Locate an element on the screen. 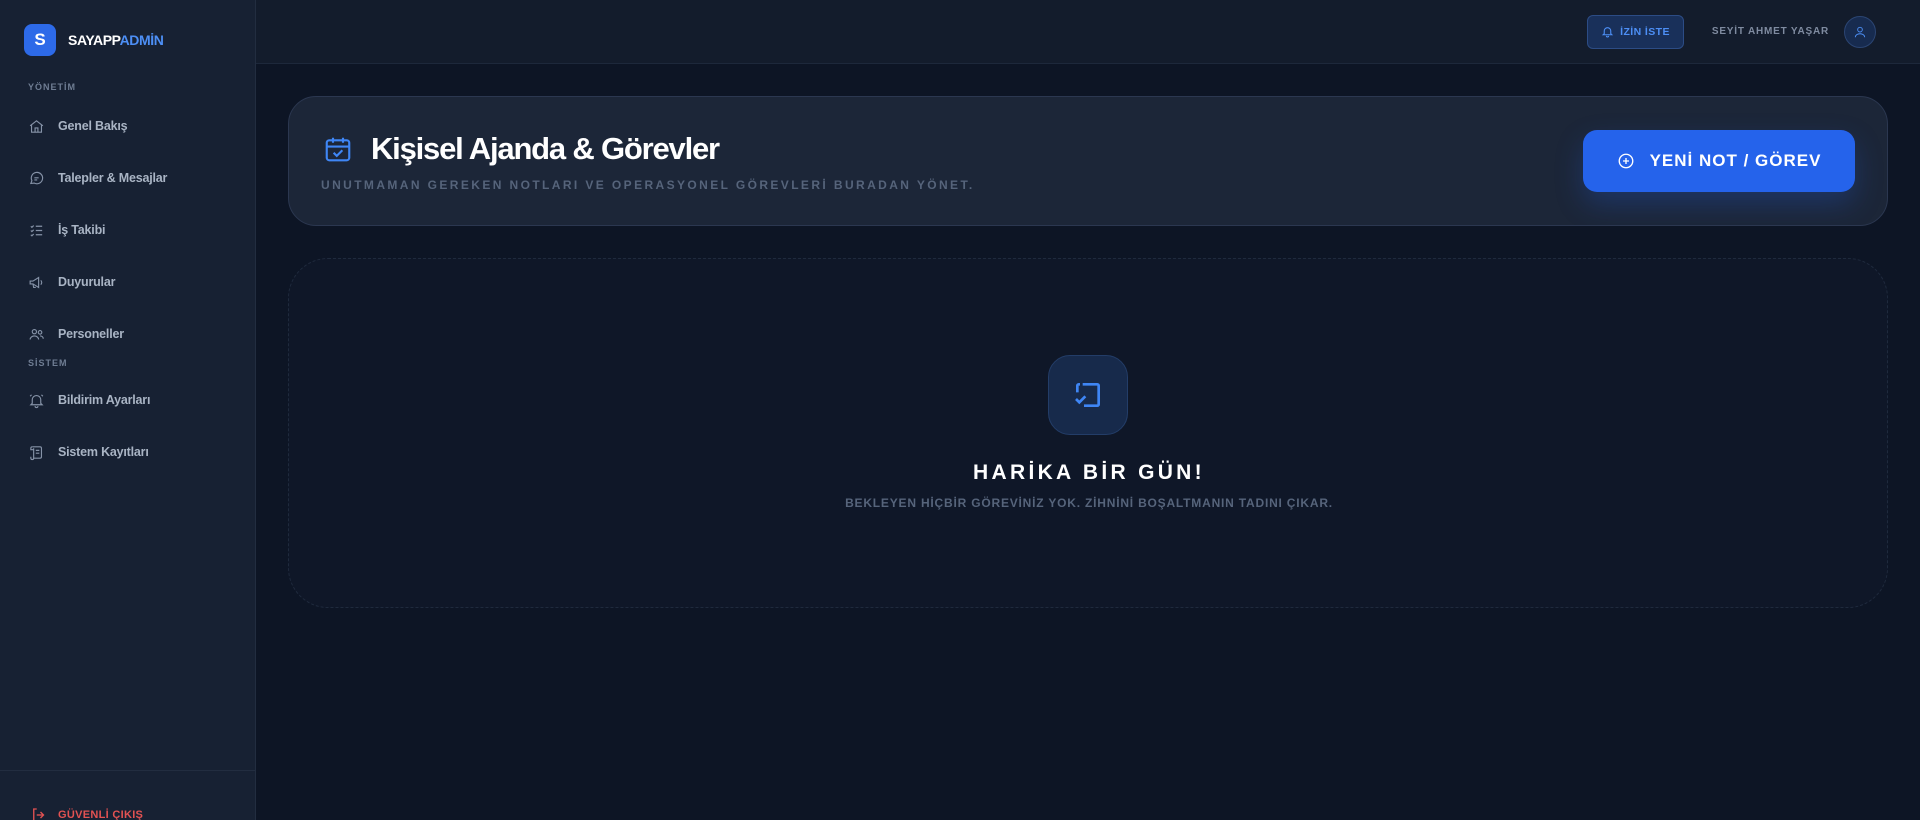  new-note-task-button: YENİ NOT / GÖREV is located at coordinates (1719, 161).